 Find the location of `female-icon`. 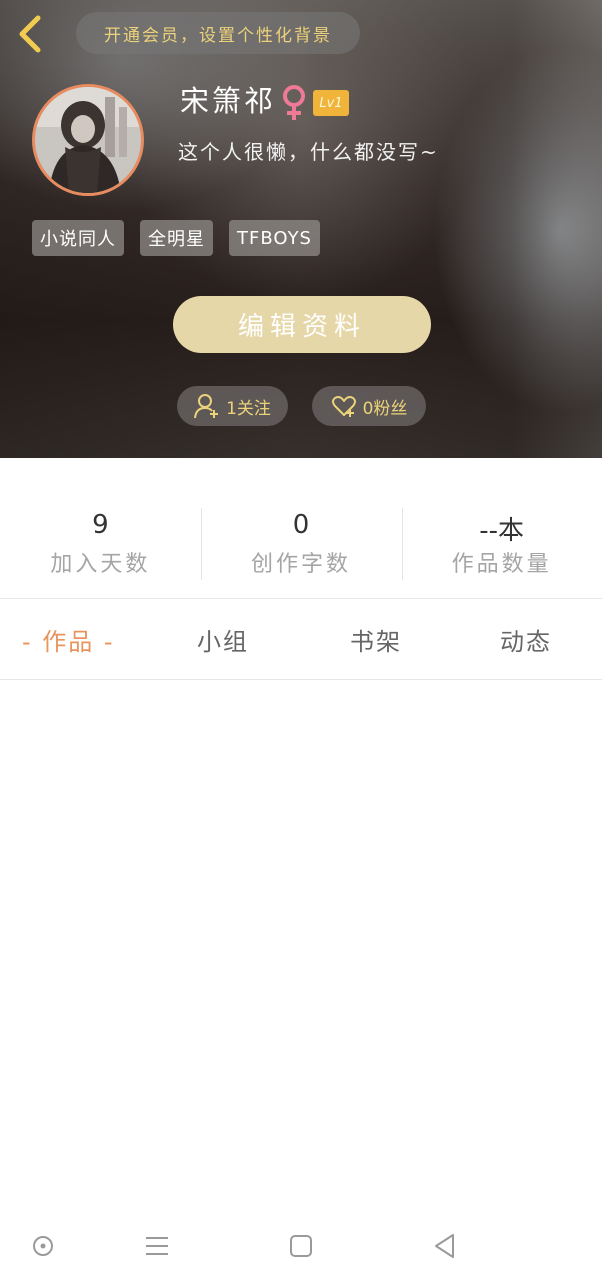

female-icon is located at coordinates (294, 103).